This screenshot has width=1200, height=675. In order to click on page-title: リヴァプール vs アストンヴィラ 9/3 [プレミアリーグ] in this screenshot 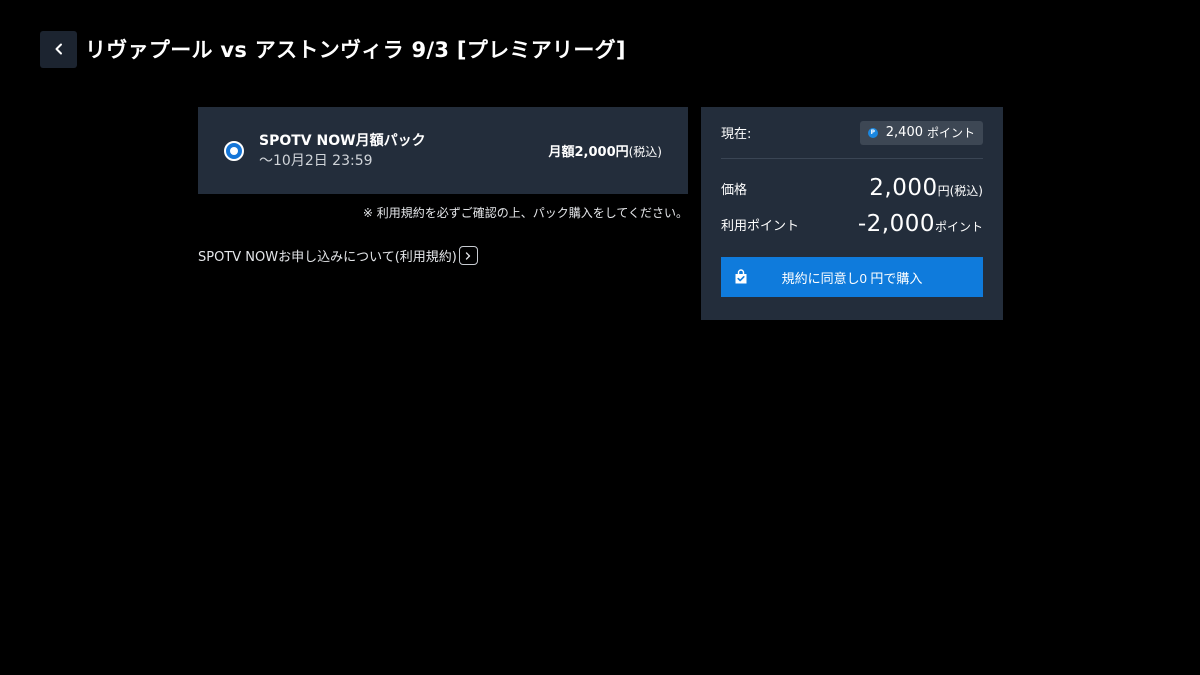, I will do `click(355, 50)`.